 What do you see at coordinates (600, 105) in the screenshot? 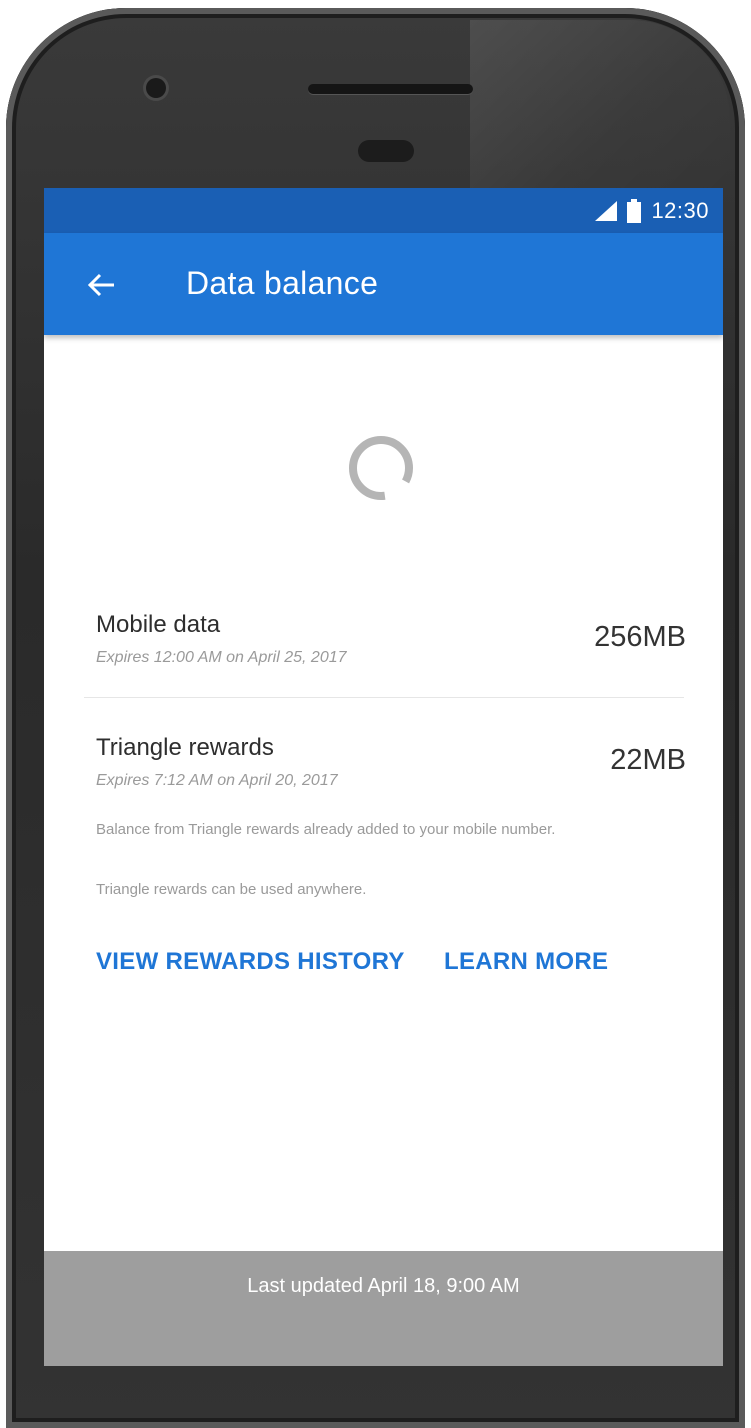
I see `phone-shine` at bounding box center [600, 105].